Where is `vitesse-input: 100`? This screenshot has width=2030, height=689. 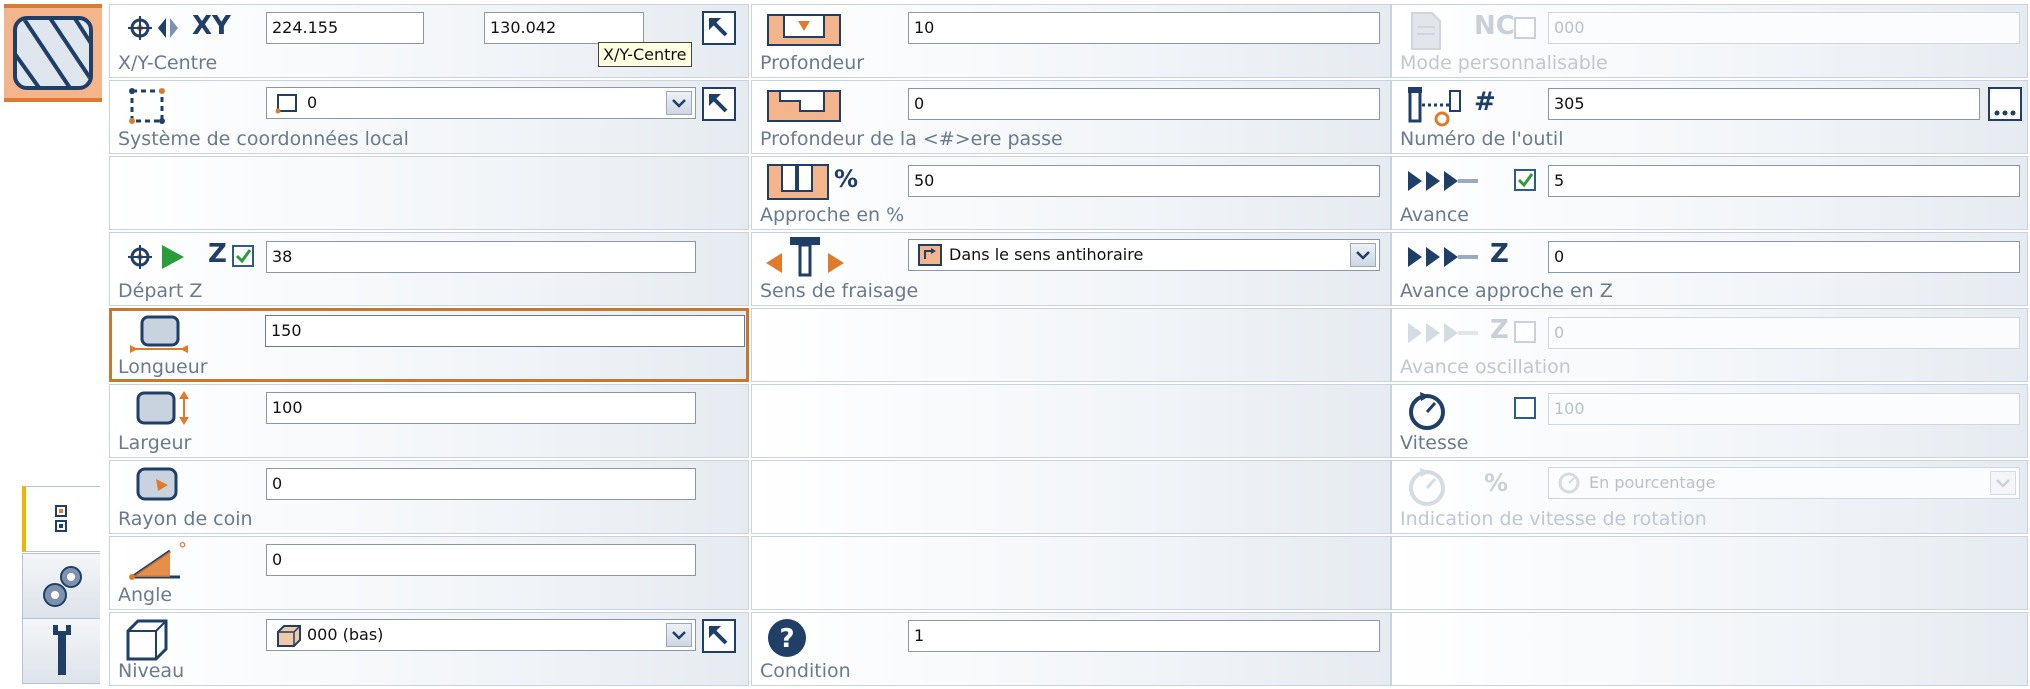 vitesse-input: 100 is located at coordinates (1784, 409).